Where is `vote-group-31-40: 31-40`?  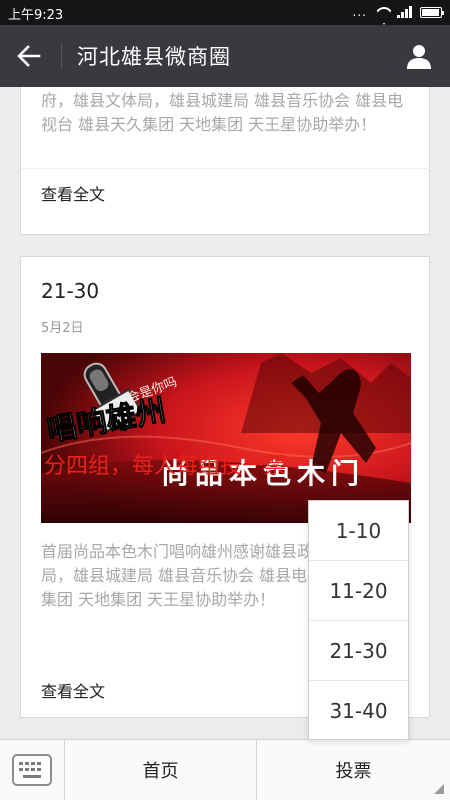
vote-group-31-40: 31-40 is located at coordinates (358, 711).